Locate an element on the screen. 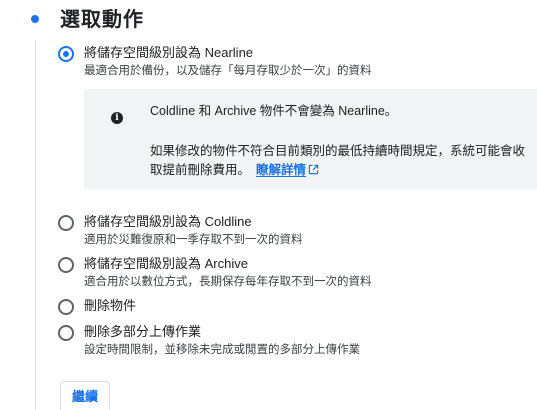 The width and height of the screenshot is (537, 410). option-coldline-description: 適用於災難復原和一季存取不到一次的資料 is located at coordinates (193, 240).